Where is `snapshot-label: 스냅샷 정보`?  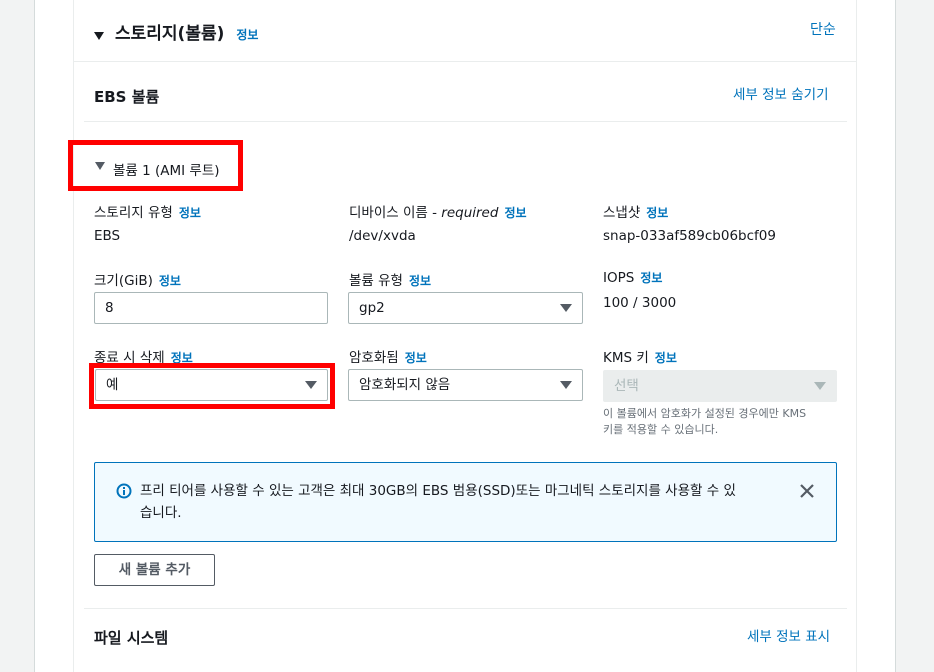
snapshot-label: 스냅샷 정보 is located at coordinates (635, 211).